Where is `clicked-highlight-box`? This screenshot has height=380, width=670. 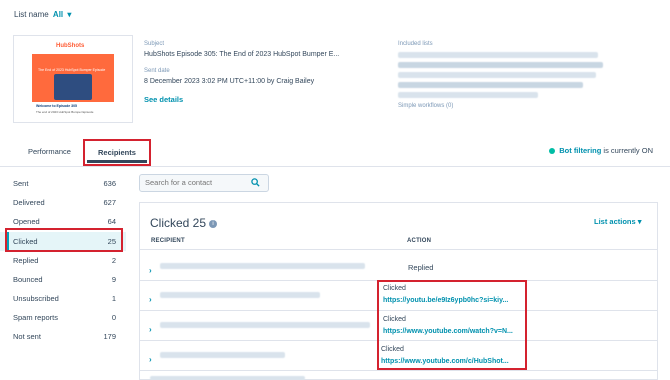 clicked-highlight-box is located at coordinates (64, 240).